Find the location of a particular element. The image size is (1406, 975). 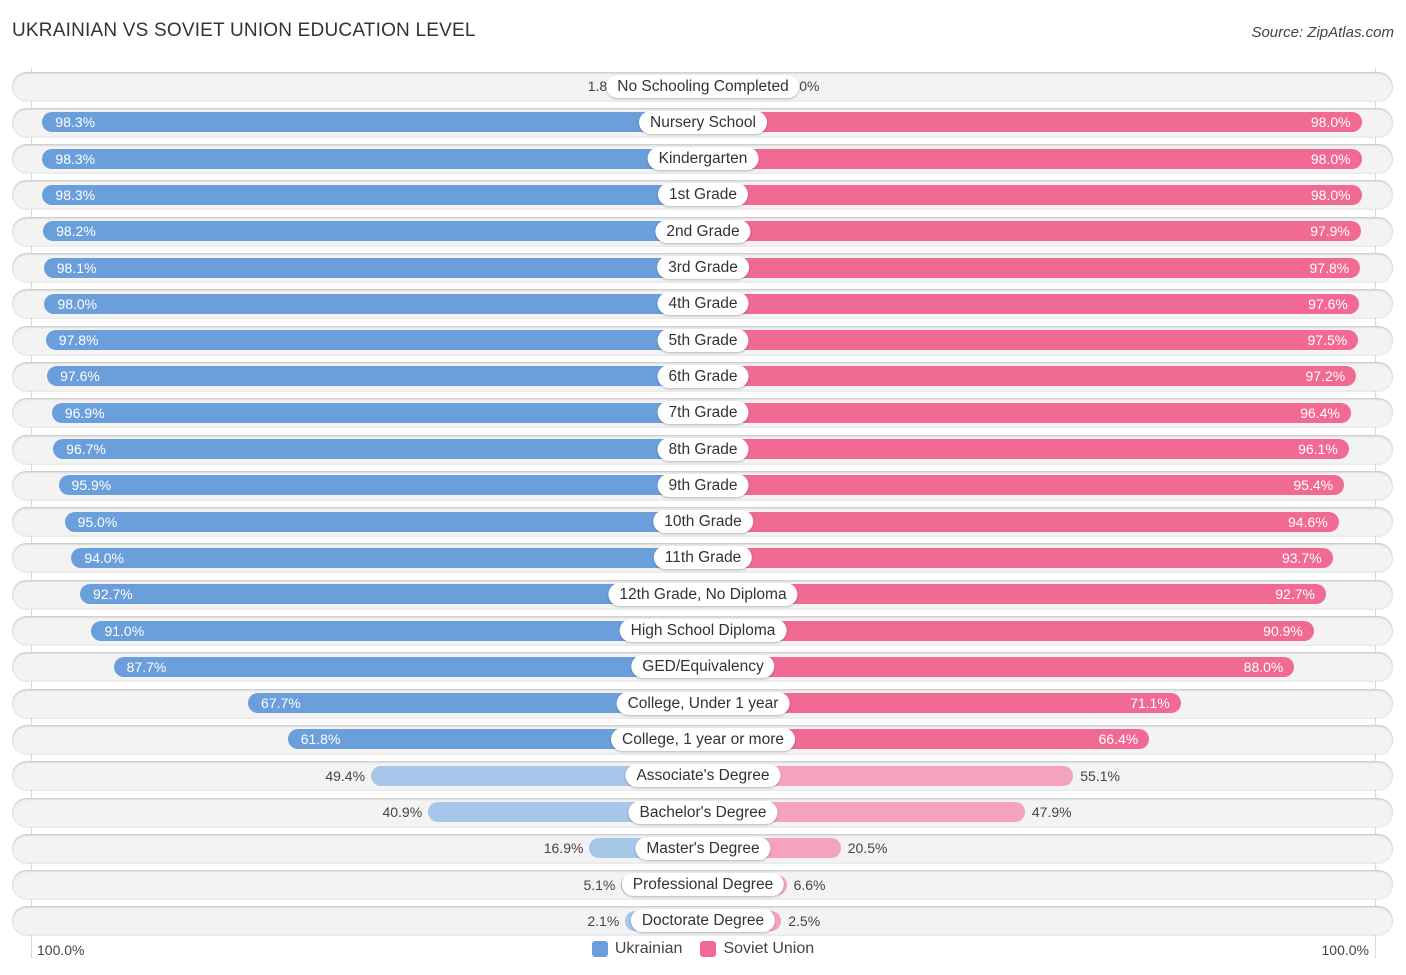

value-label-ukrainian: 98.0% is located at coordinates (77, 303).